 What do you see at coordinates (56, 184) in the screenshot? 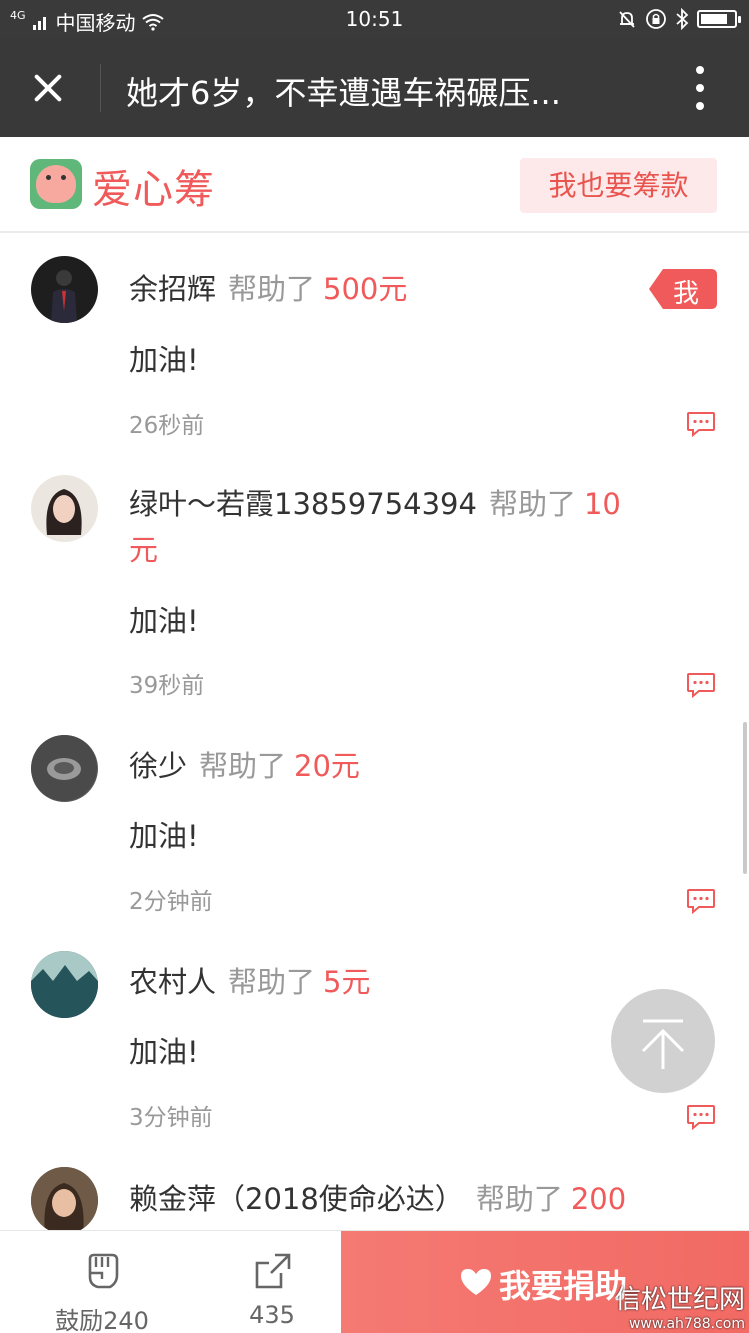
I see `brand-logo-icon` at bounding box center [56, 184].